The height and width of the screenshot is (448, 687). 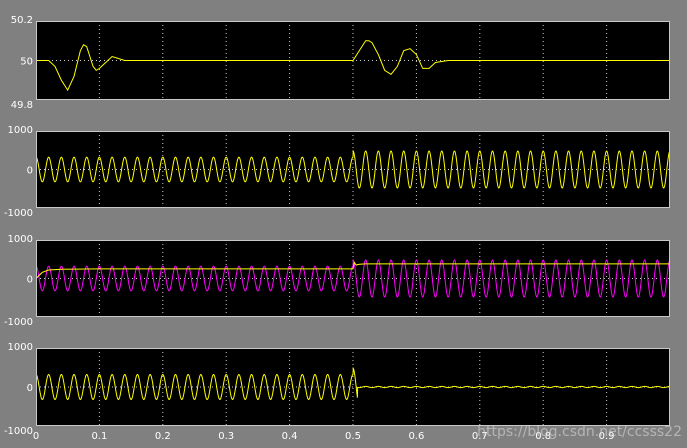 What do you see at coordinates (36, 436) in the screenshot?
I see `x-tick-label: 0` at bounding box center [36, 436].